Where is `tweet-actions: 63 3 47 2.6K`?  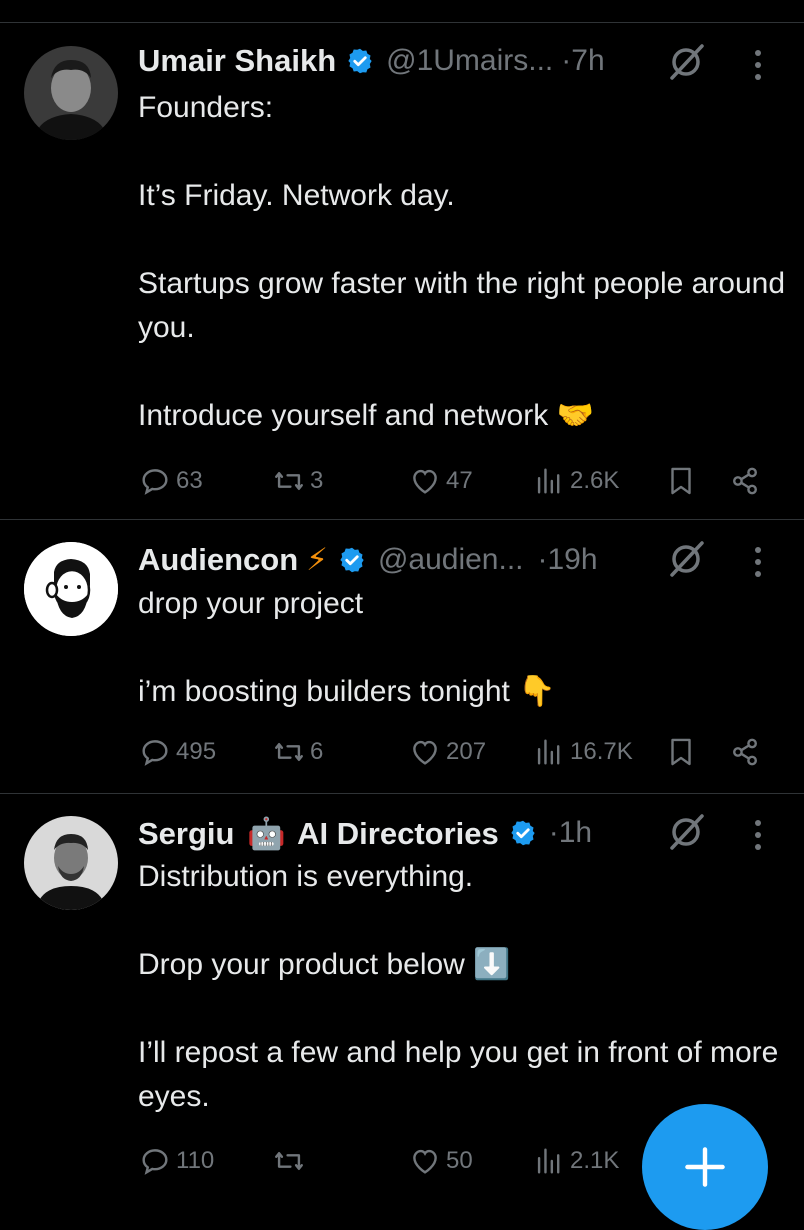 tweet-actions: 63 3 47 2.6K is located at coordinates (453, 481).